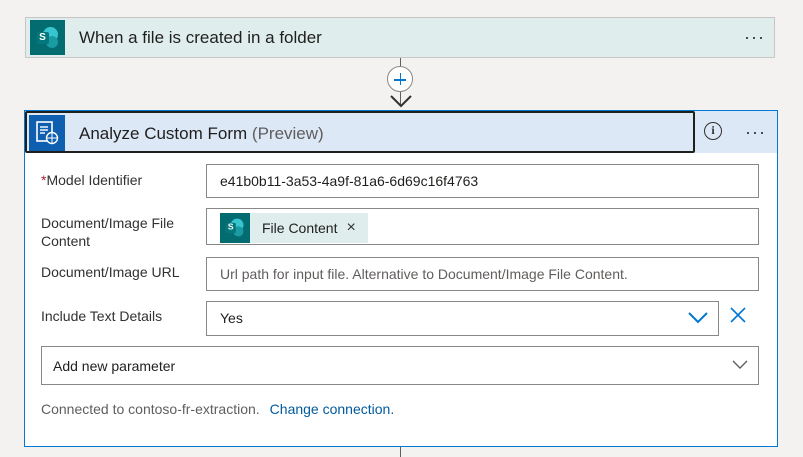  I want to click on trigger-card: S When a file is created in a folder ···, so click(400, 37).